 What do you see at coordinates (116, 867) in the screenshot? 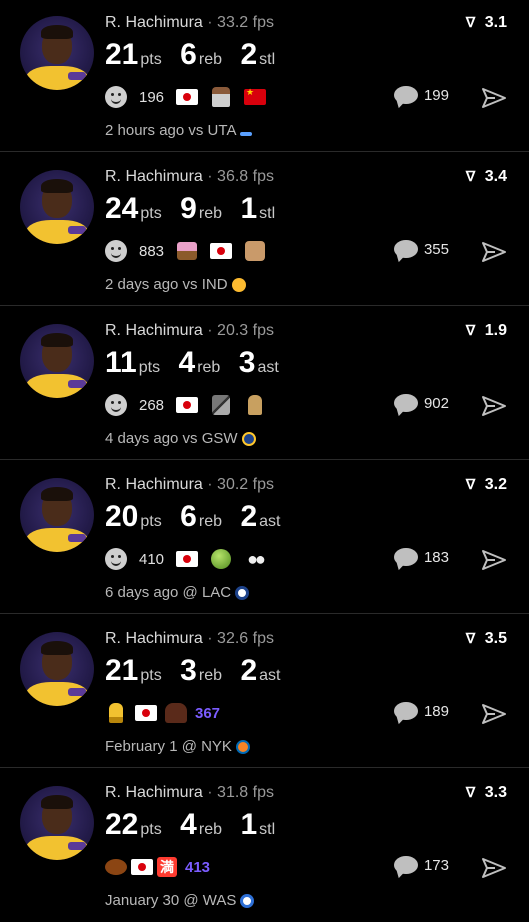
I see `football-emoji-icon` at bounding box center [116, 867].